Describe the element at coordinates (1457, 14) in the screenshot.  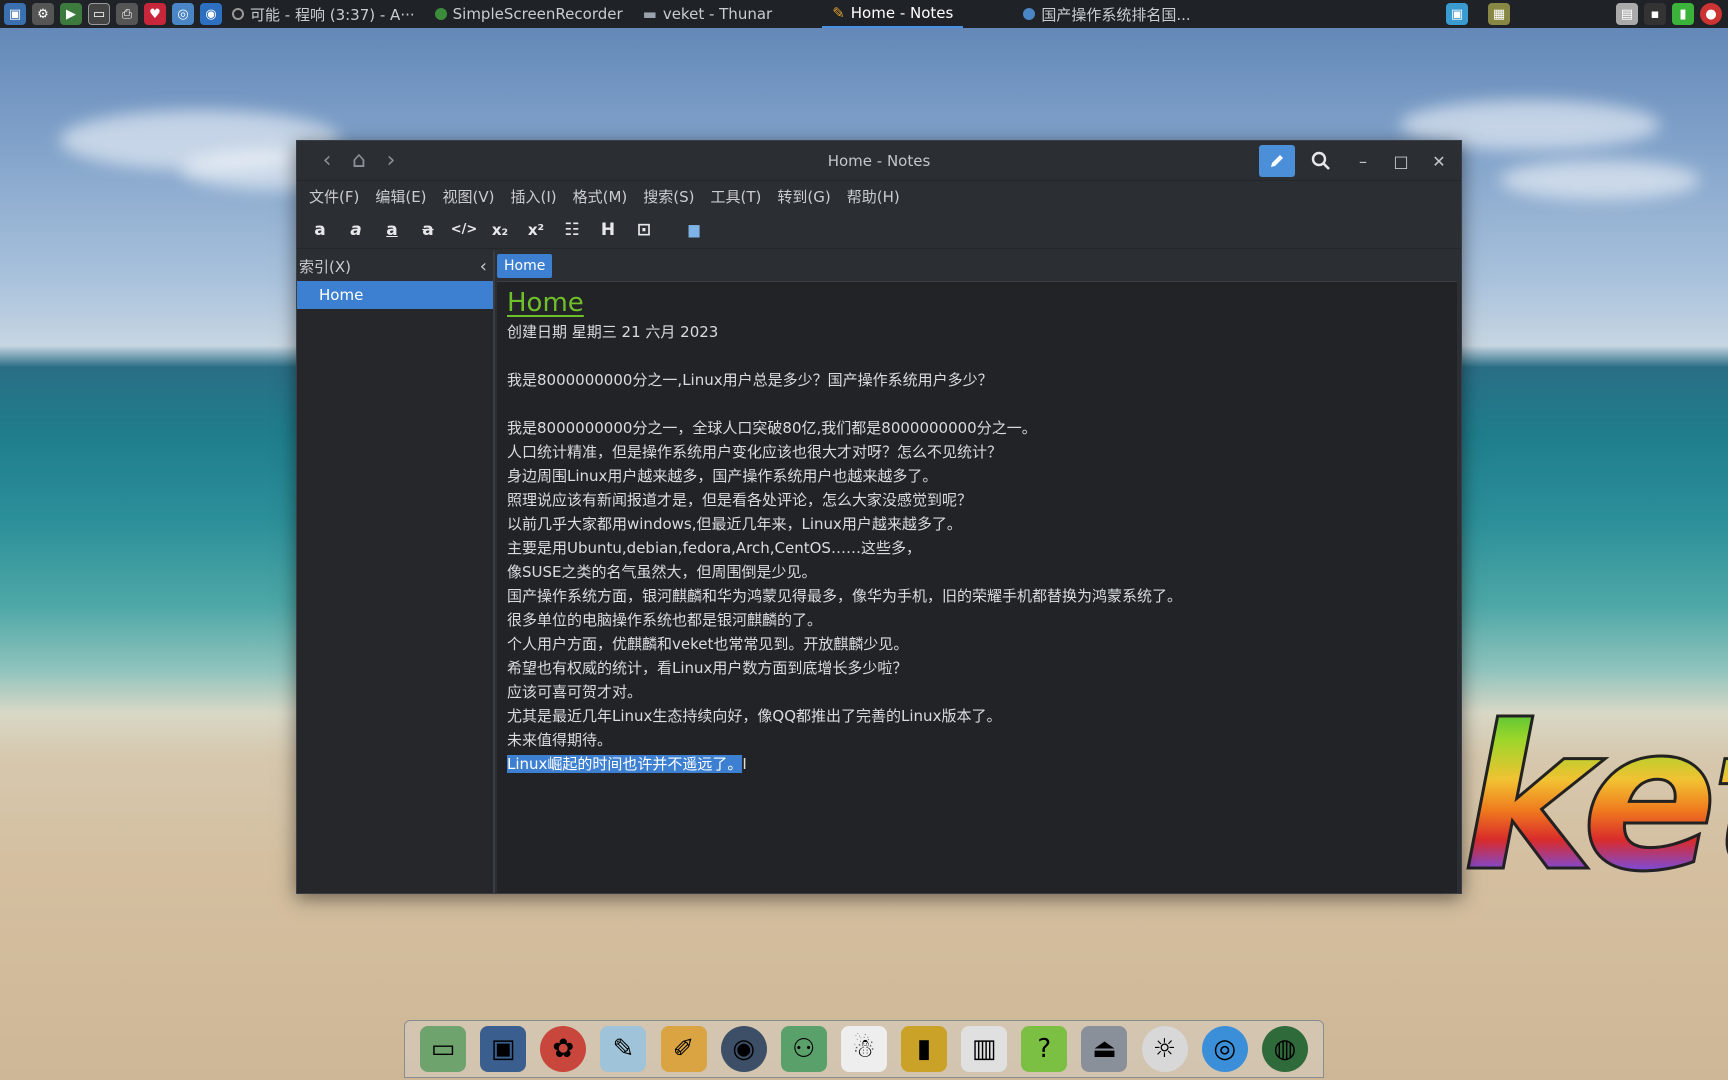
I see `display-icon: ▣` at that location.